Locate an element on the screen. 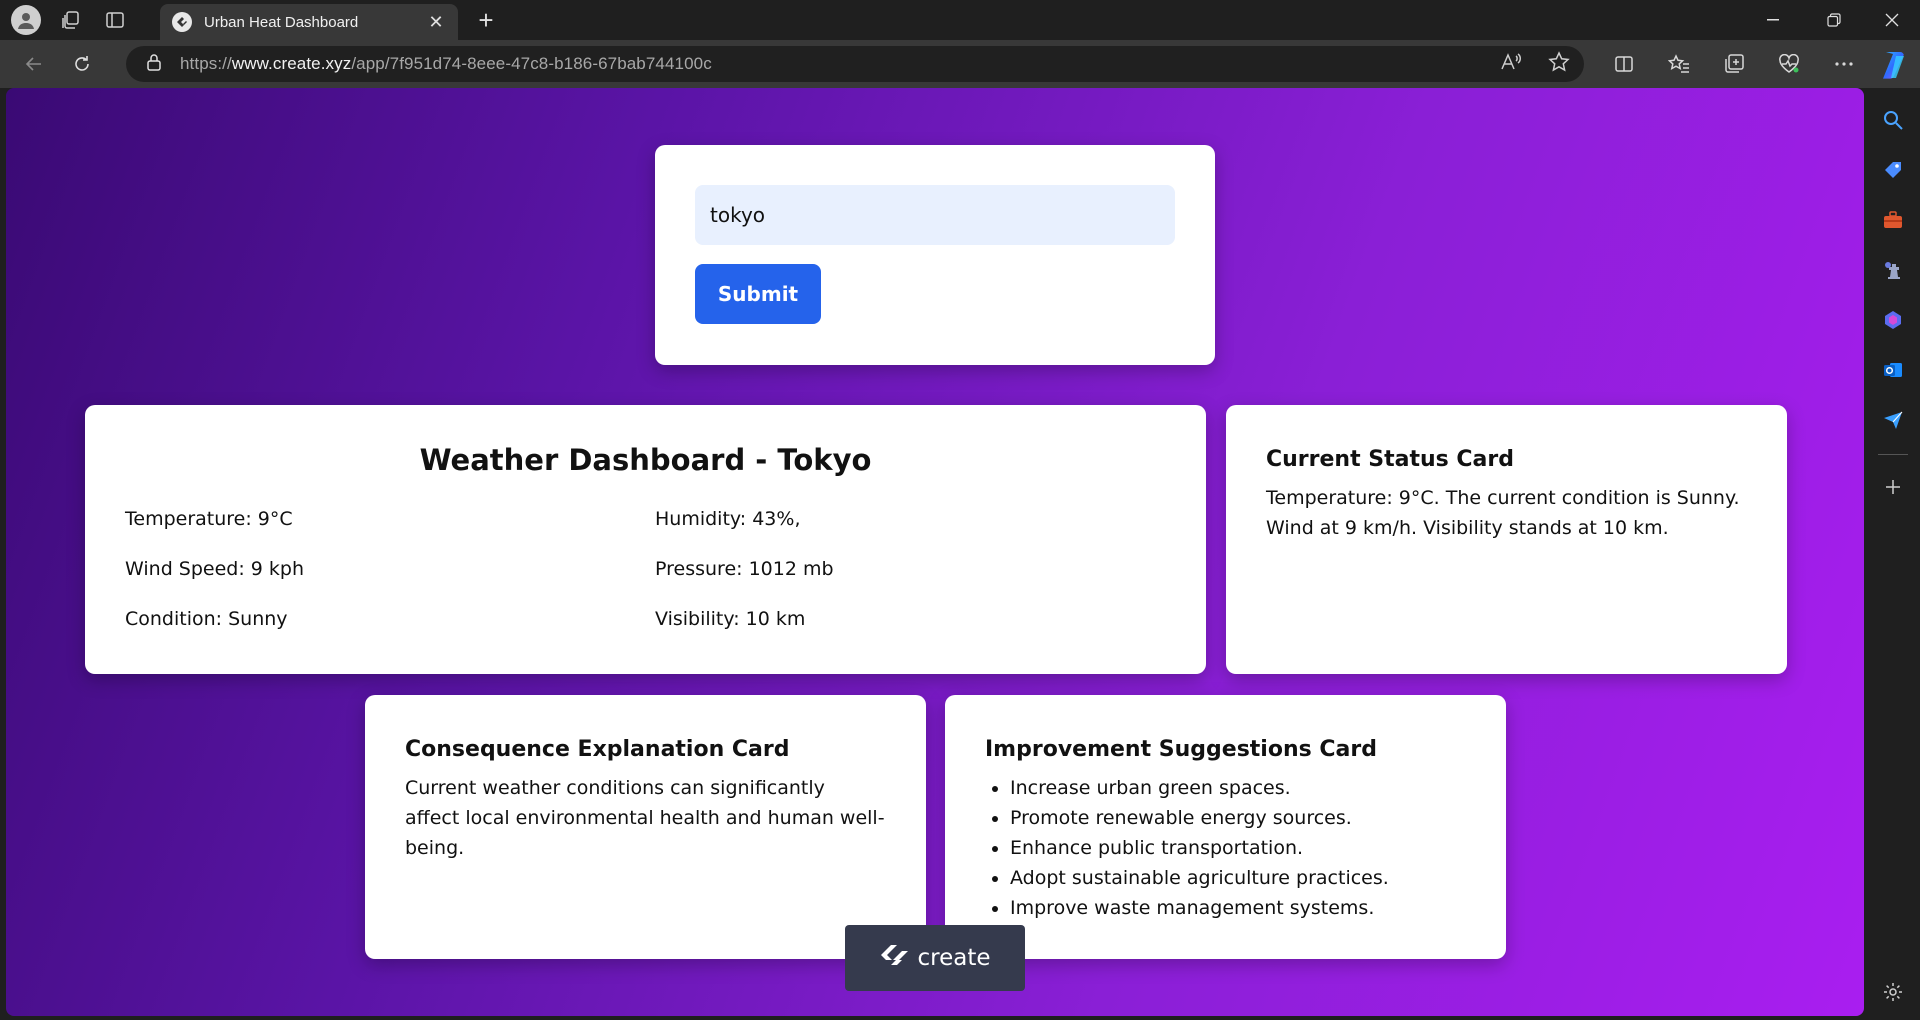  search-card: Submit is located at coordinates (935, 255).